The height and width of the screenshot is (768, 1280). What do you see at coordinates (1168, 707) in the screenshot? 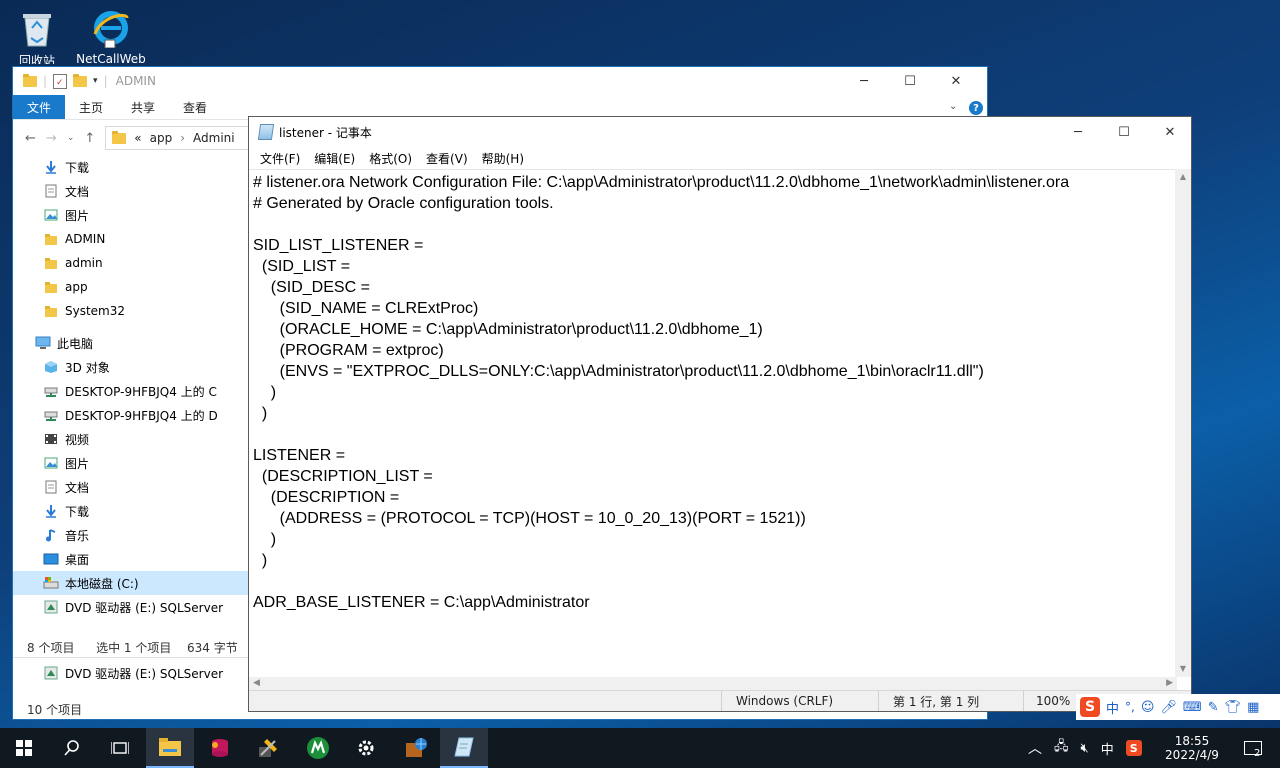
I see `microphone-icon: 🎤︎` at bounding box center [1168, 707].